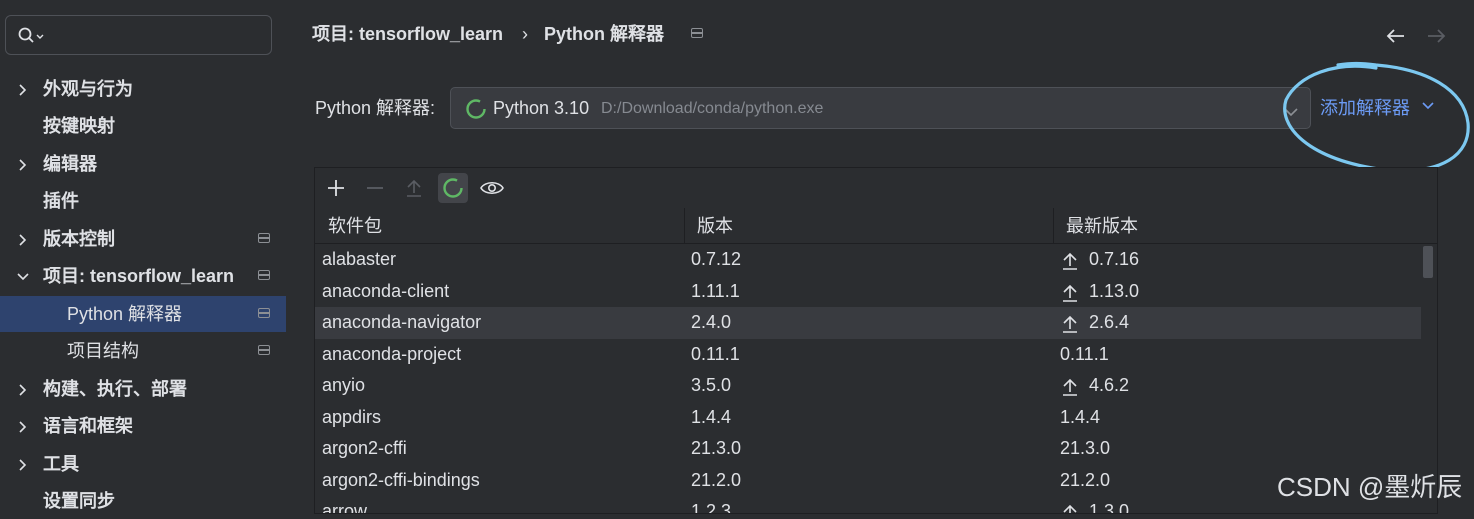  I want to click on table-row: appdirs 1.4.4 1.4.4, so click(868, 418).